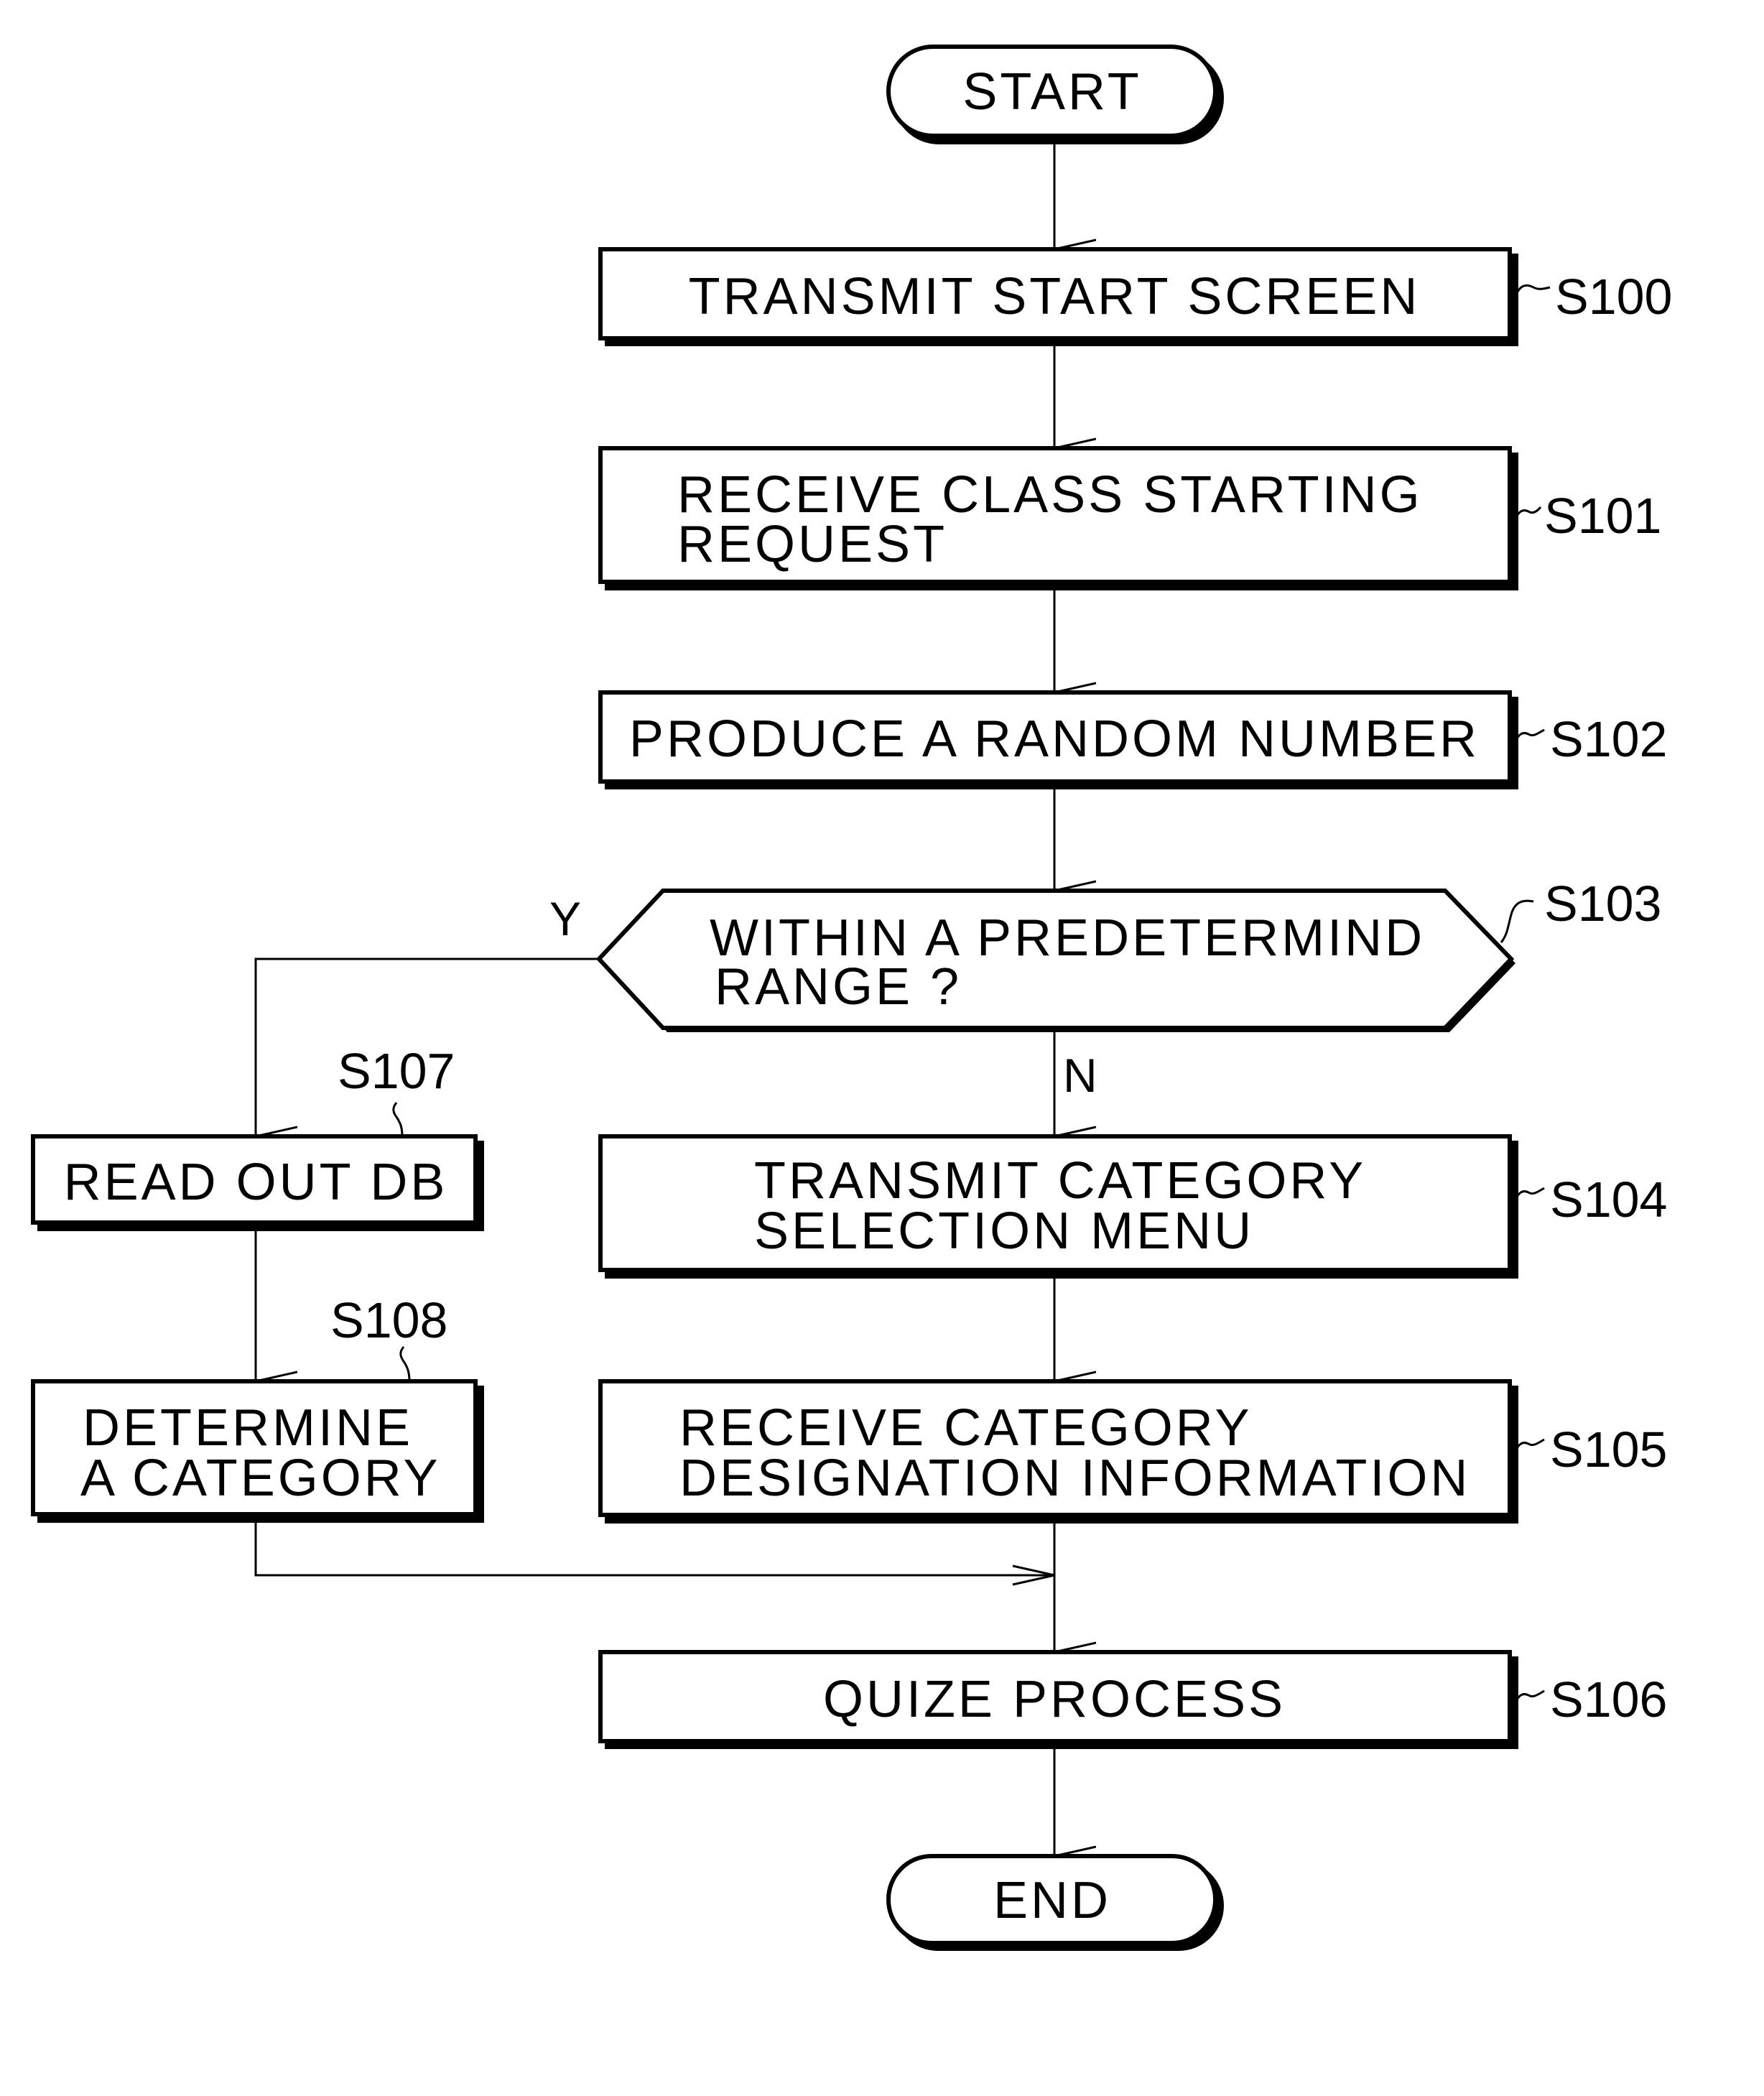 The height and width of the screenshot is (2096, 1764). What do you see at coordinates (1080, 1075) in the screenshot?
I see `branch-no-label: N` at bounding box center [1080, 1075].